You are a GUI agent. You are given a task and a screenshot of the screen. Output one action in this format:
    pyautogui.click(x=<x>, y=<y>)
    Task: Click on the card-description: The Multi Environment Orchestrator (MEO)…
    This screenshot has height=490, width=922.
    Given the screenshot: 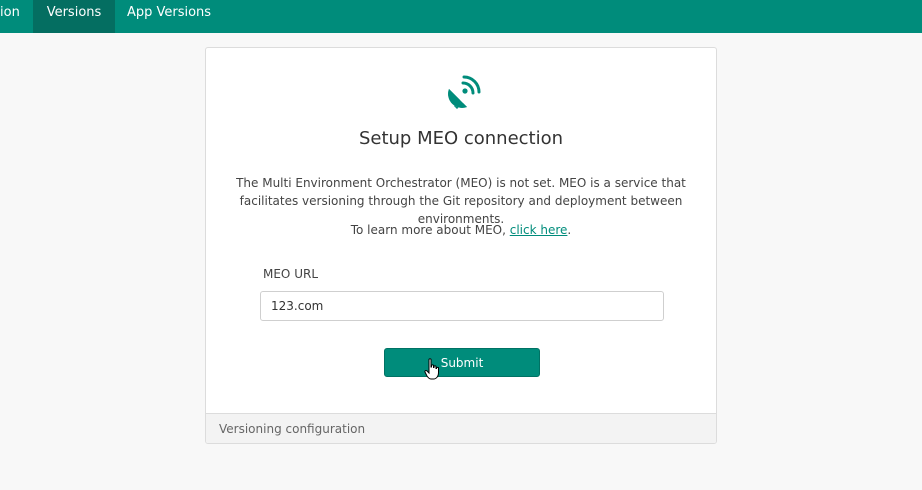 What is the action you would take?
    pyautogui.click(x=461, y=201)
    